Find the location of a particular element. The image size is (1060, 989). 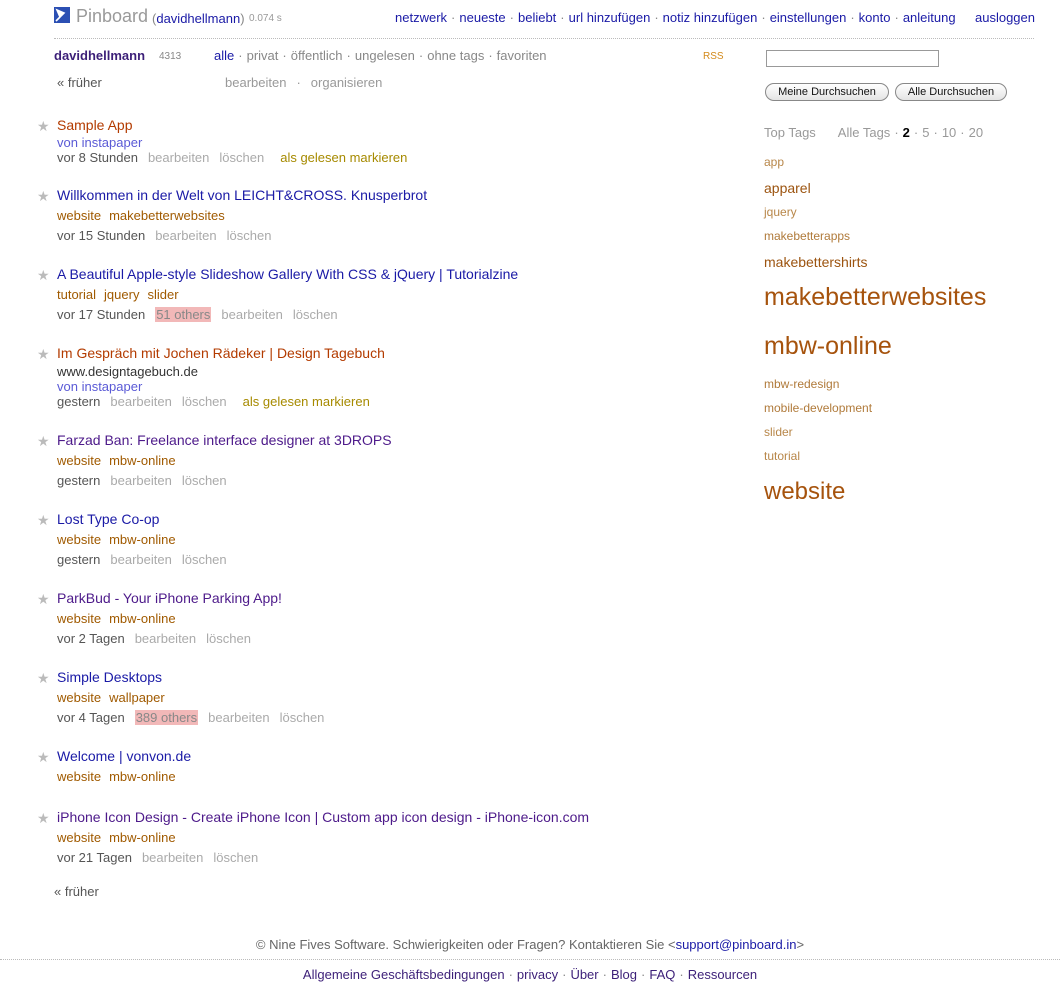

footer-link-blog: Blog is located at coordinates (624, 974).